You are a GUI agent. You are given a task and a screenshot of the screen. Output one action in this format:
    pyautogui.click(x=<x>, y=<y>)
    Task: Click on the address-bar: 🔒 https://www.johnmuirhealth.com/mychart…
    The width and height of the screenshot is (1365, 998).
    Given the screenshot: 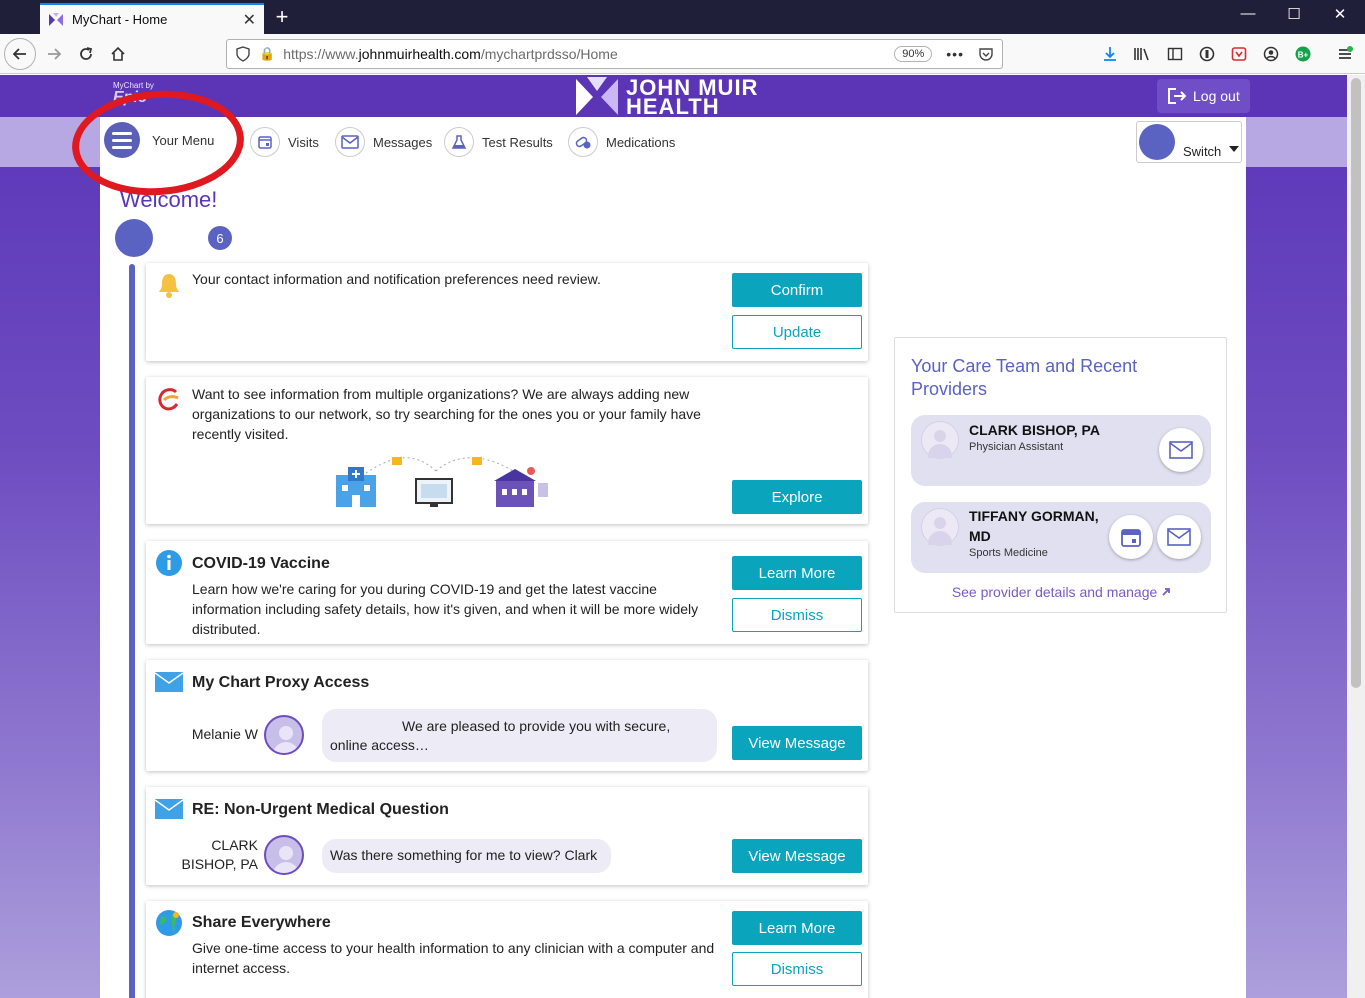 What is the action you would take?
    pyautogui.click(x=614, y=54)
    